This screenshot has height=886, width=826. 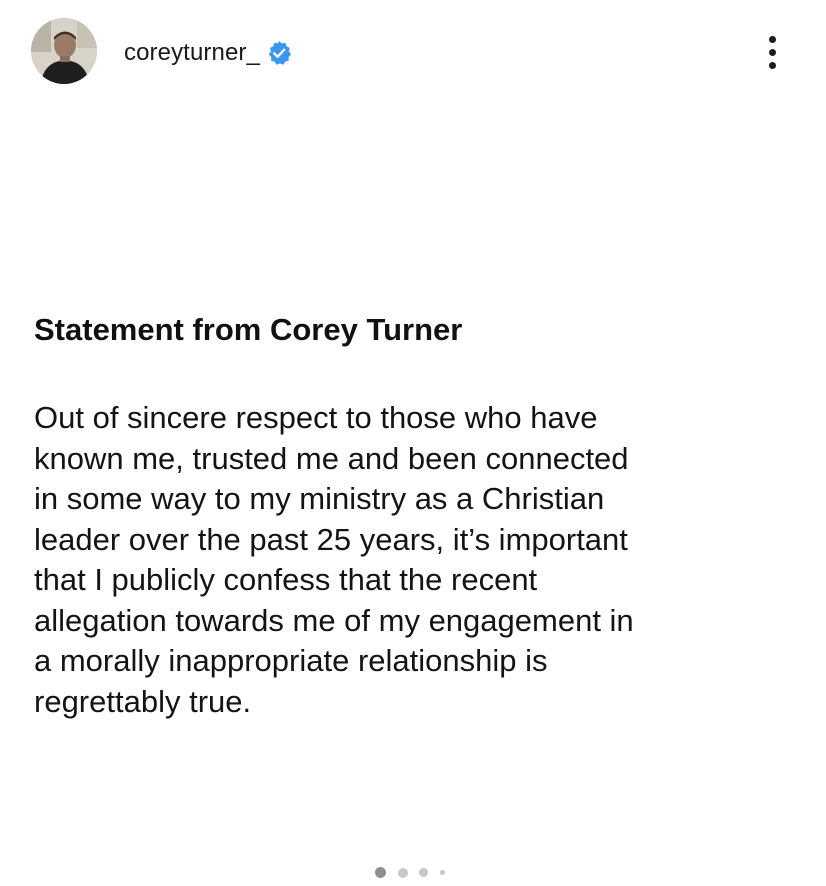 What do you see at coordinates (248, 329) in the screenshot?
I see `statement-title: Statement from Corey Turner` at bounding box center [248, 329].